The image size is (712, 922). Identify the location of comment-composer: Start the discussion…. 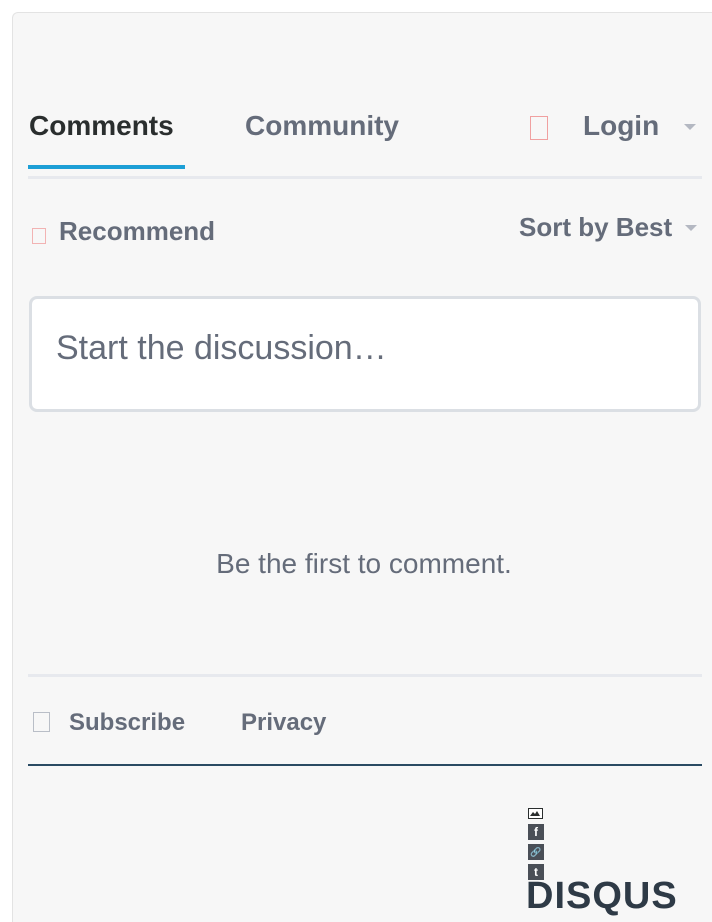
(365, 354).